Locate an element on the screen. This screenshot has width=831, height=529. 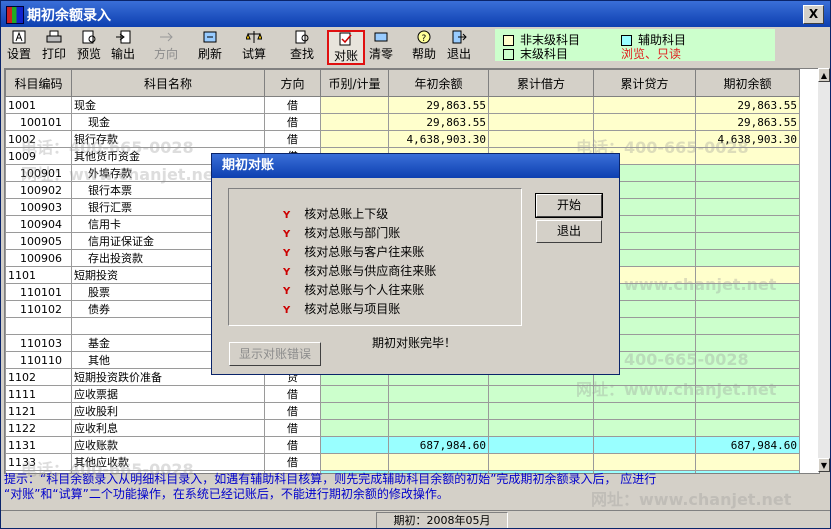
col-header-direction: 方向 is located at coordinates (292, 83).